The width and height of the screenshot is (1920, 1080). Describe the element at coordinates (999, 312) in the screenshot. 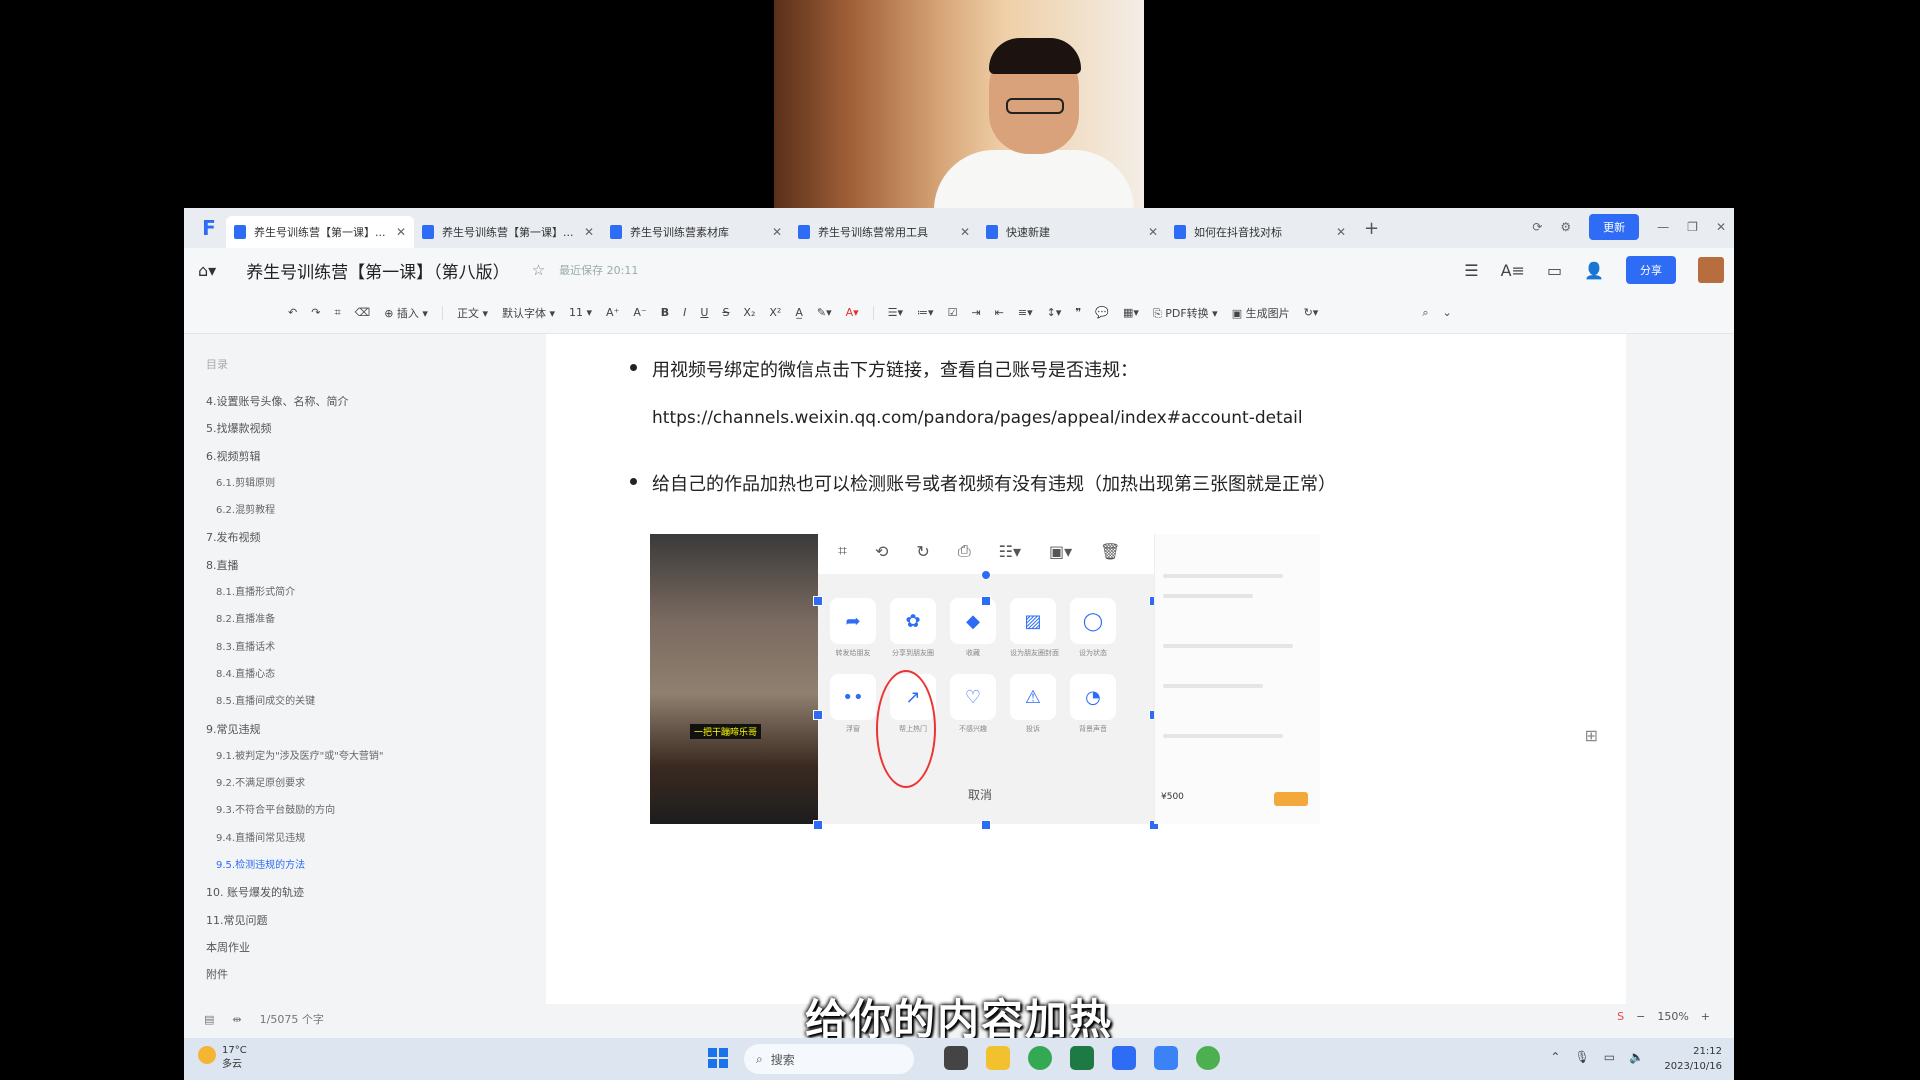

I see `outdent-icon: ⇤` at that location.